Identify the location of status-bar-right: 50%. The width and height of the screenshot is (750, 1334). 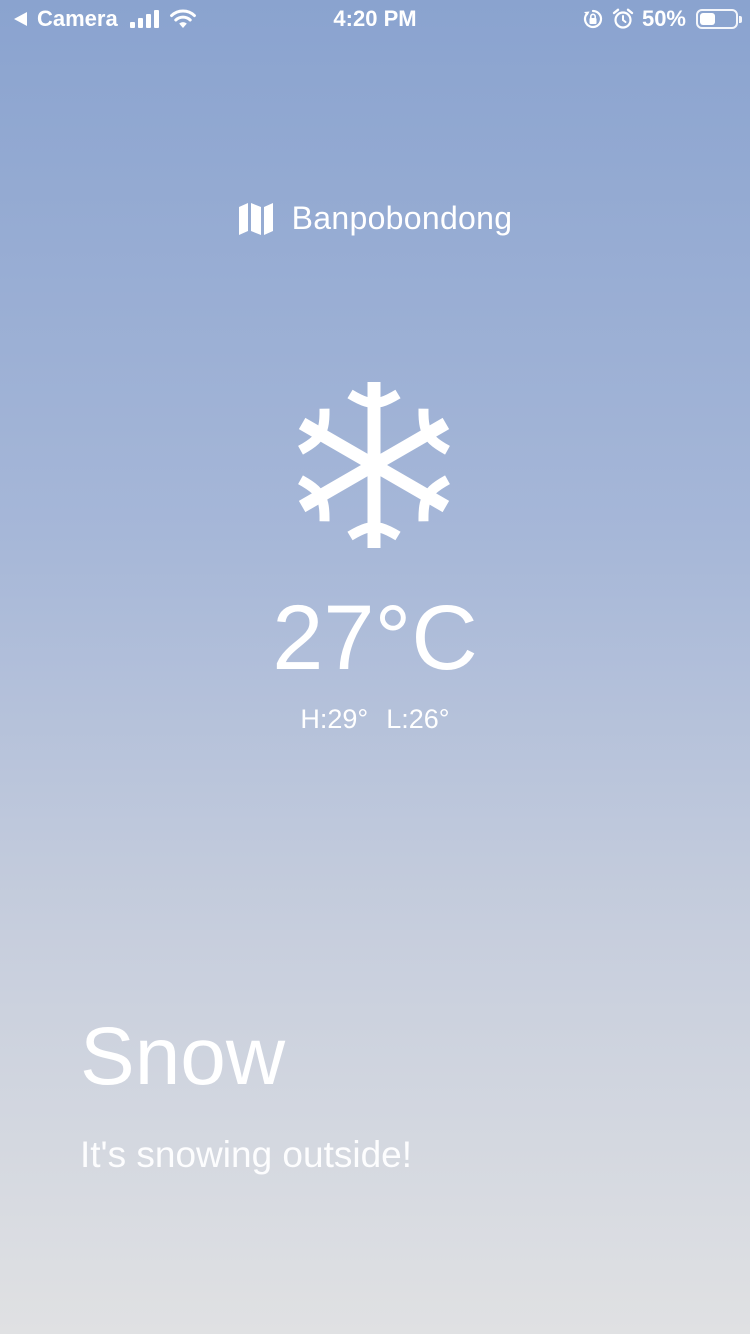
(662, 19).